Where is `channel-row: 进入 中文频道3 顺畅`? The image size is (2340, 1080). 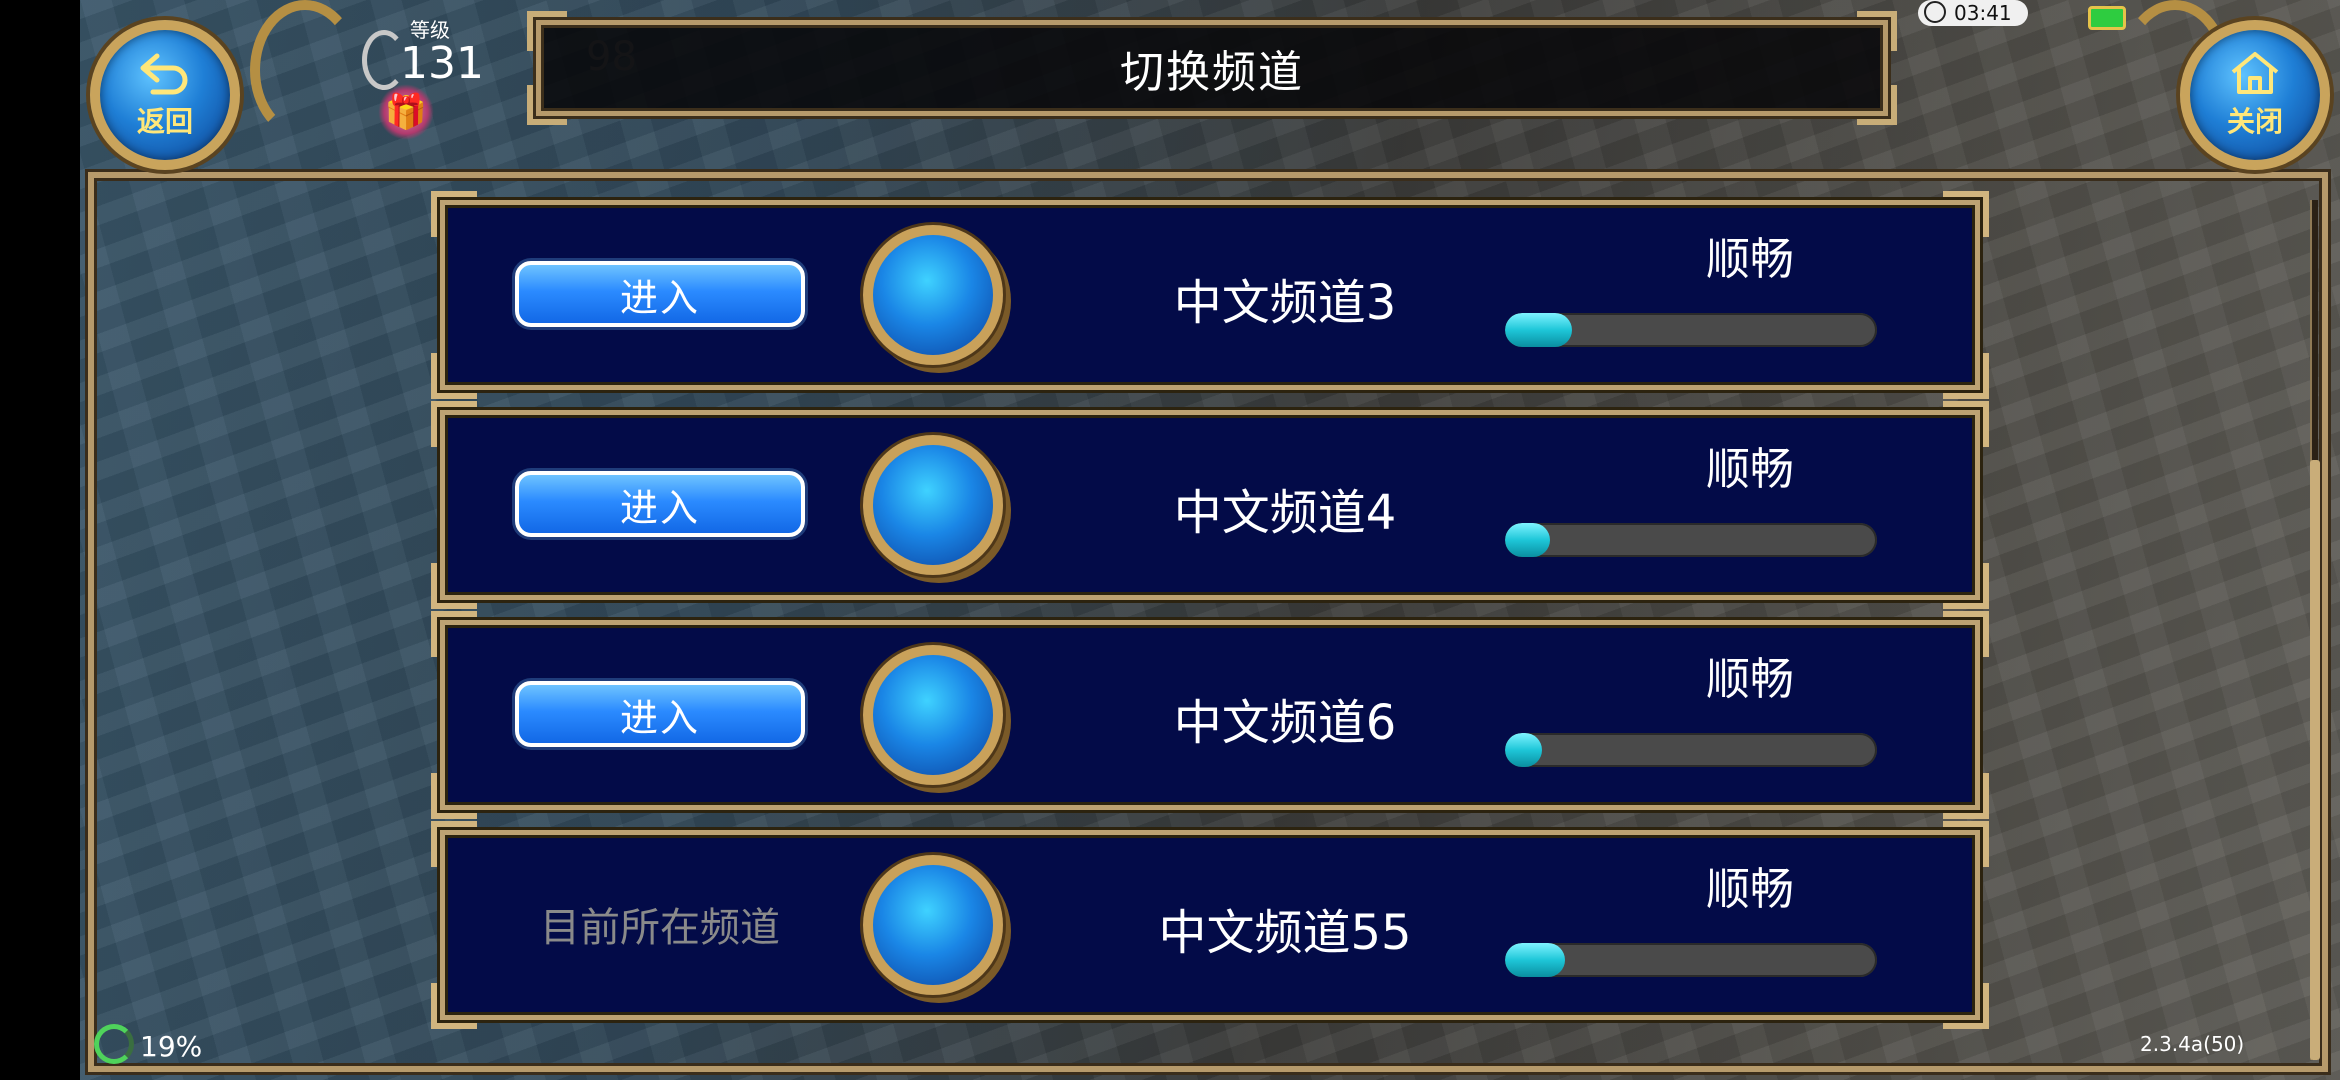
channel-row: 进入 中文频道3 顺畅 is located at coordinates (1210, 295).